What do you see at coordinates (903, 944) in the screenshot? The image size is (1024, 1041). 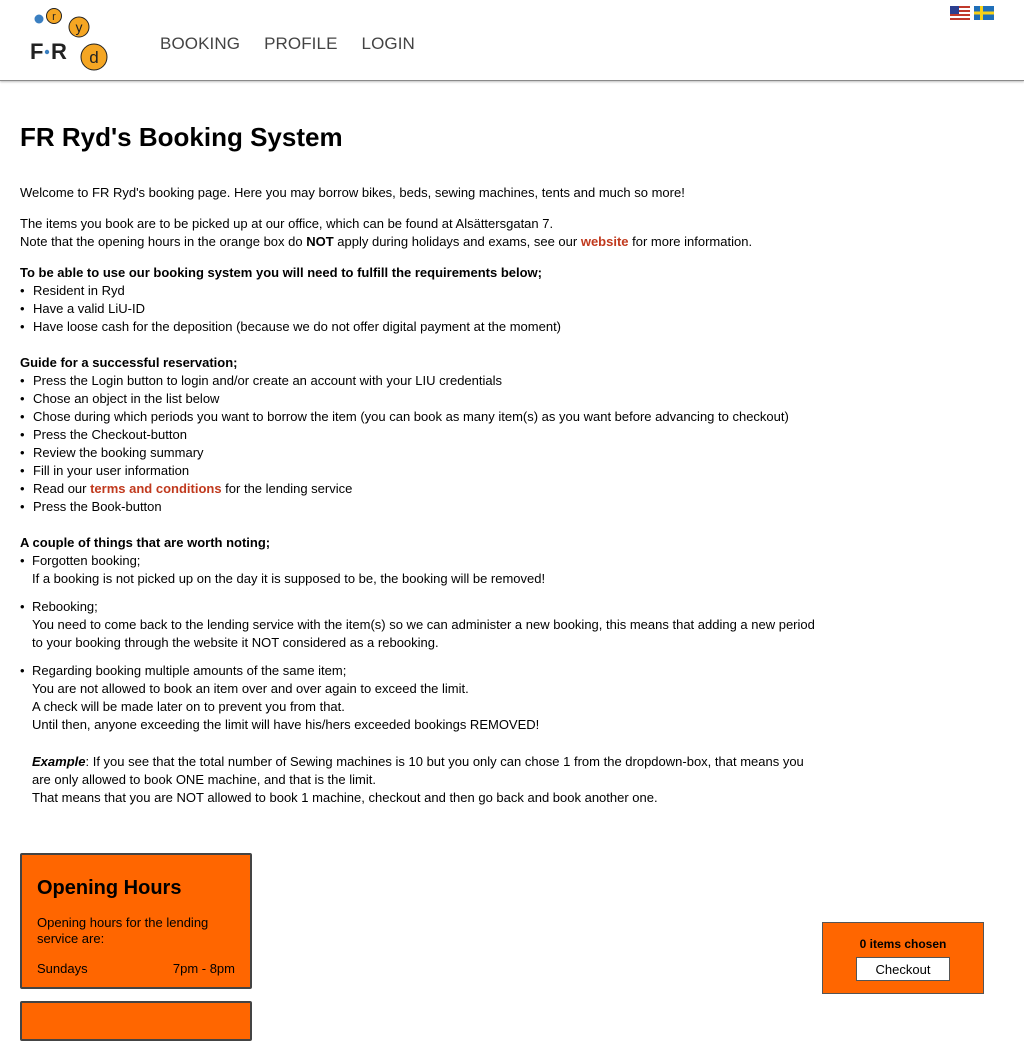 I see `items-chosen-count: 0 items chosen` at bounding box center [903, 944].